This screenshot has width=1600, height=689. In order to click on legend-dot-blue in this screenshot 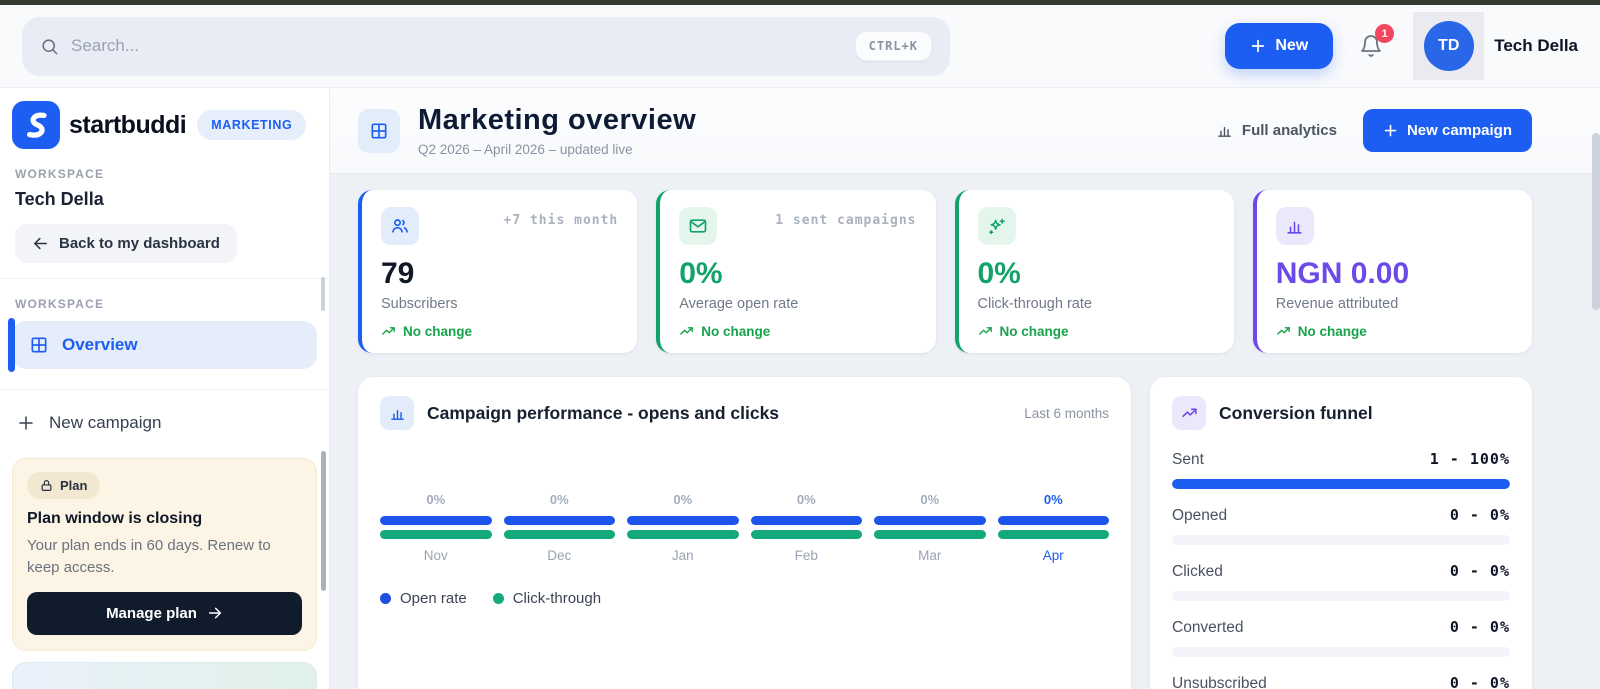, I will do `click(385, 598)`.